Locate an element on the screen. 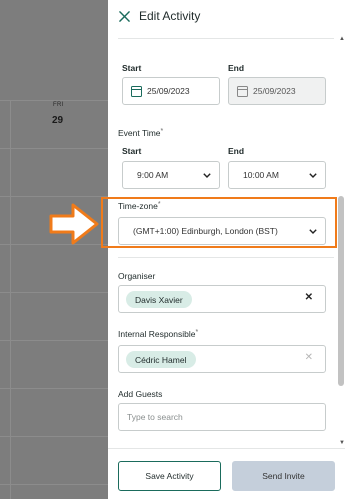 The height and width of the screenshot is (499, 345). timezone-select: (GMT+1:00) Edinburgh, London (BST) is located at coordinates (222, 231).